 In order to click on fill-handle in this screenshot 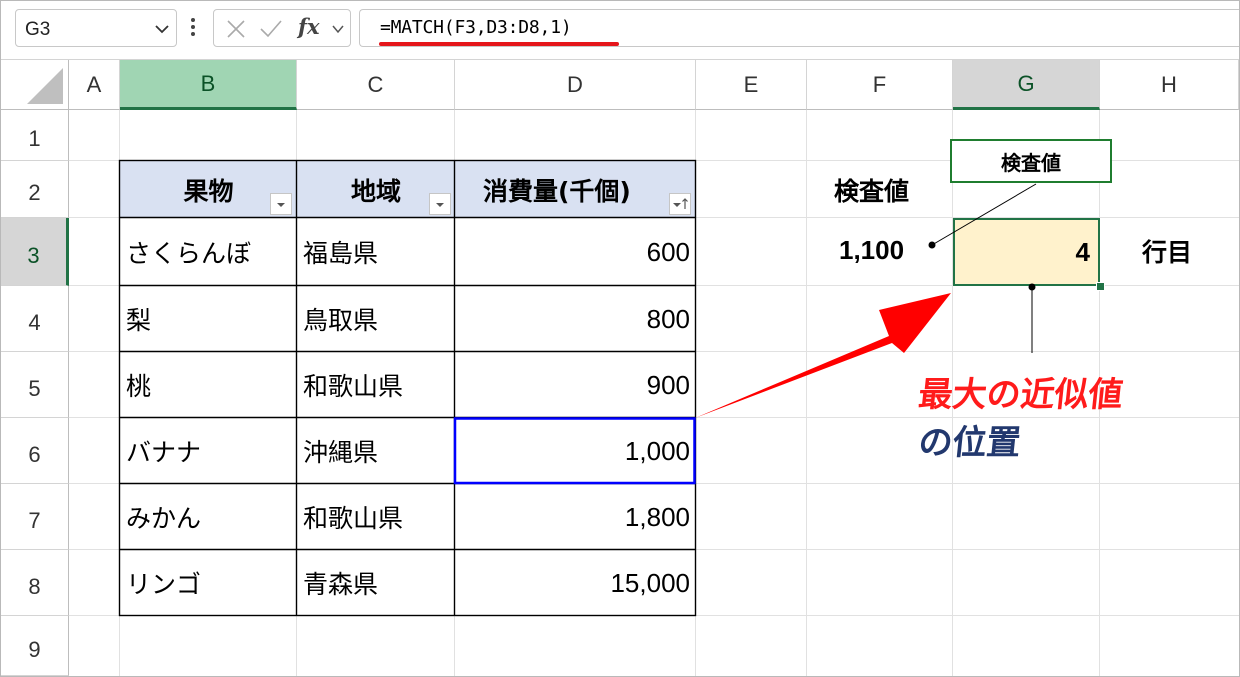, I will do `click(1100, 286)`.